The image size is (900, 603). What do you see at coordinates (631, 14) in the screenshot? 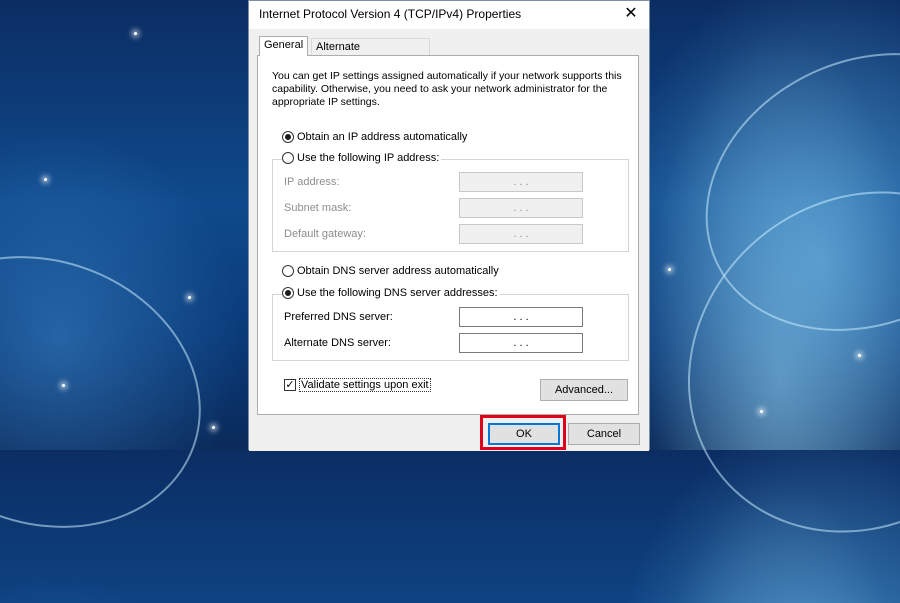
I see `close-icon: ✕` at bounding box center [631, 14].